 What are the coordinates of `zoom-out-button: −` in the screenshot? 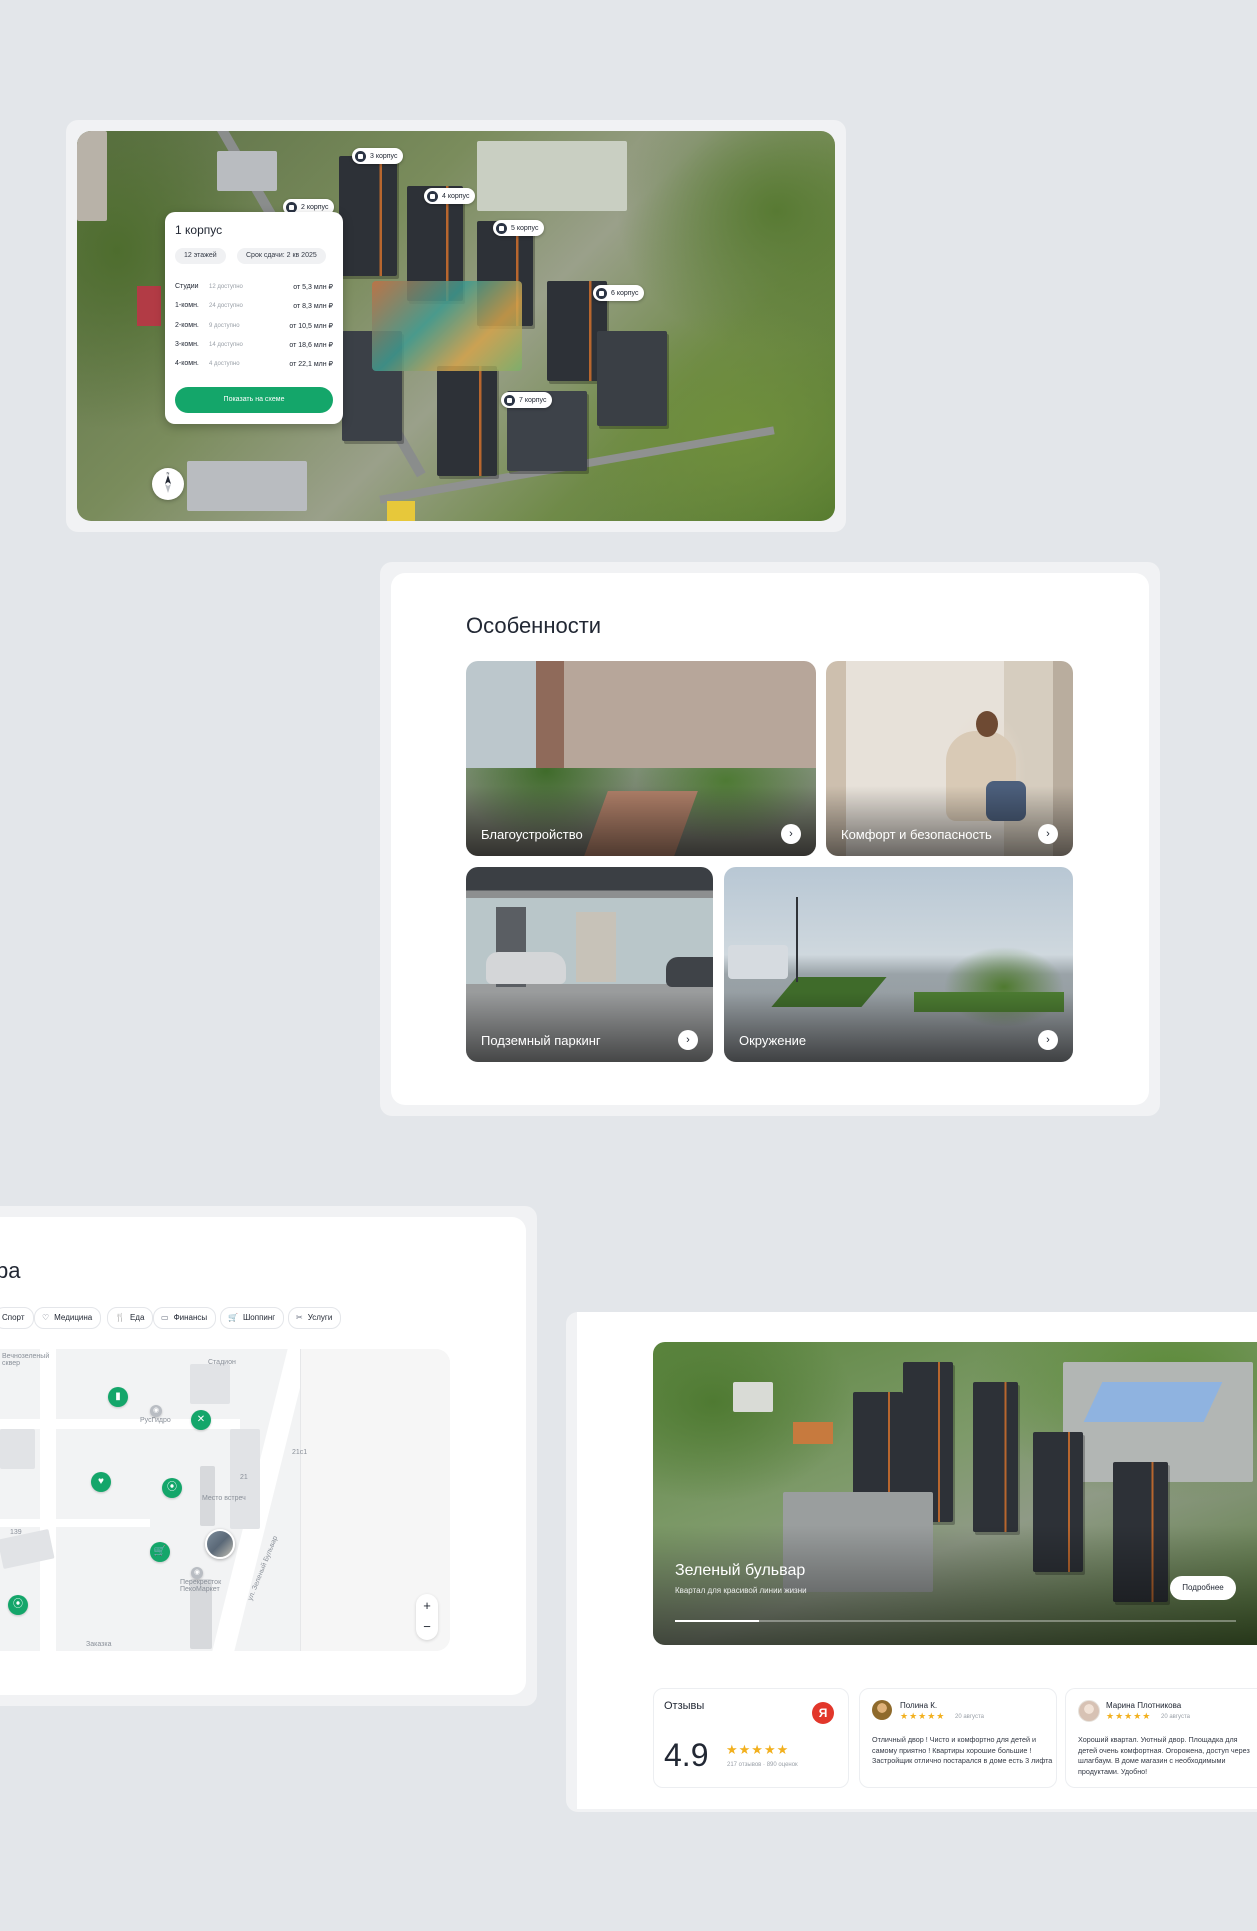 It's located at (427, 1628).